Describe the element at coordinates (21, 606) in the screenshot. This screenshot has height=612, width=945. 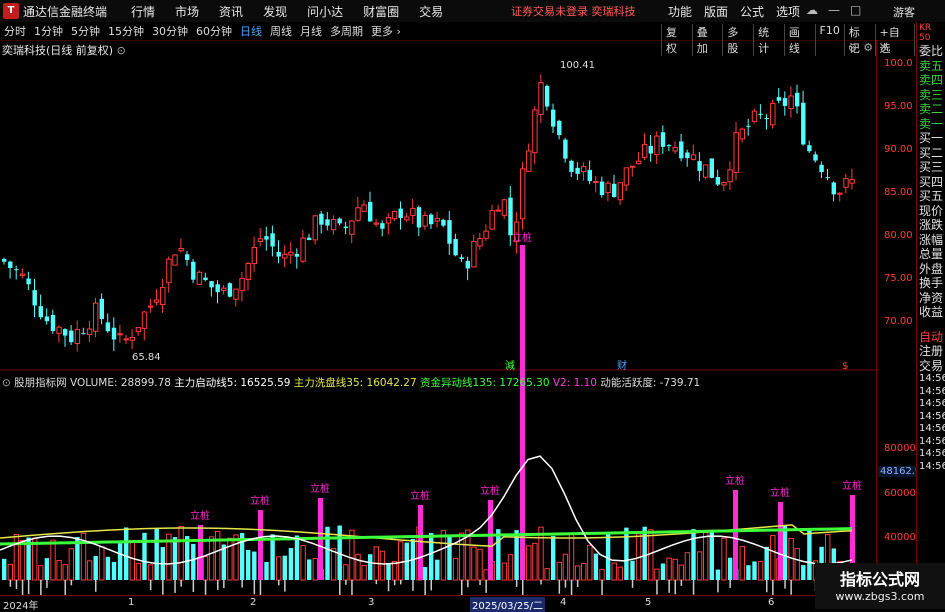
I see `date-tick: 2024年` at that location.